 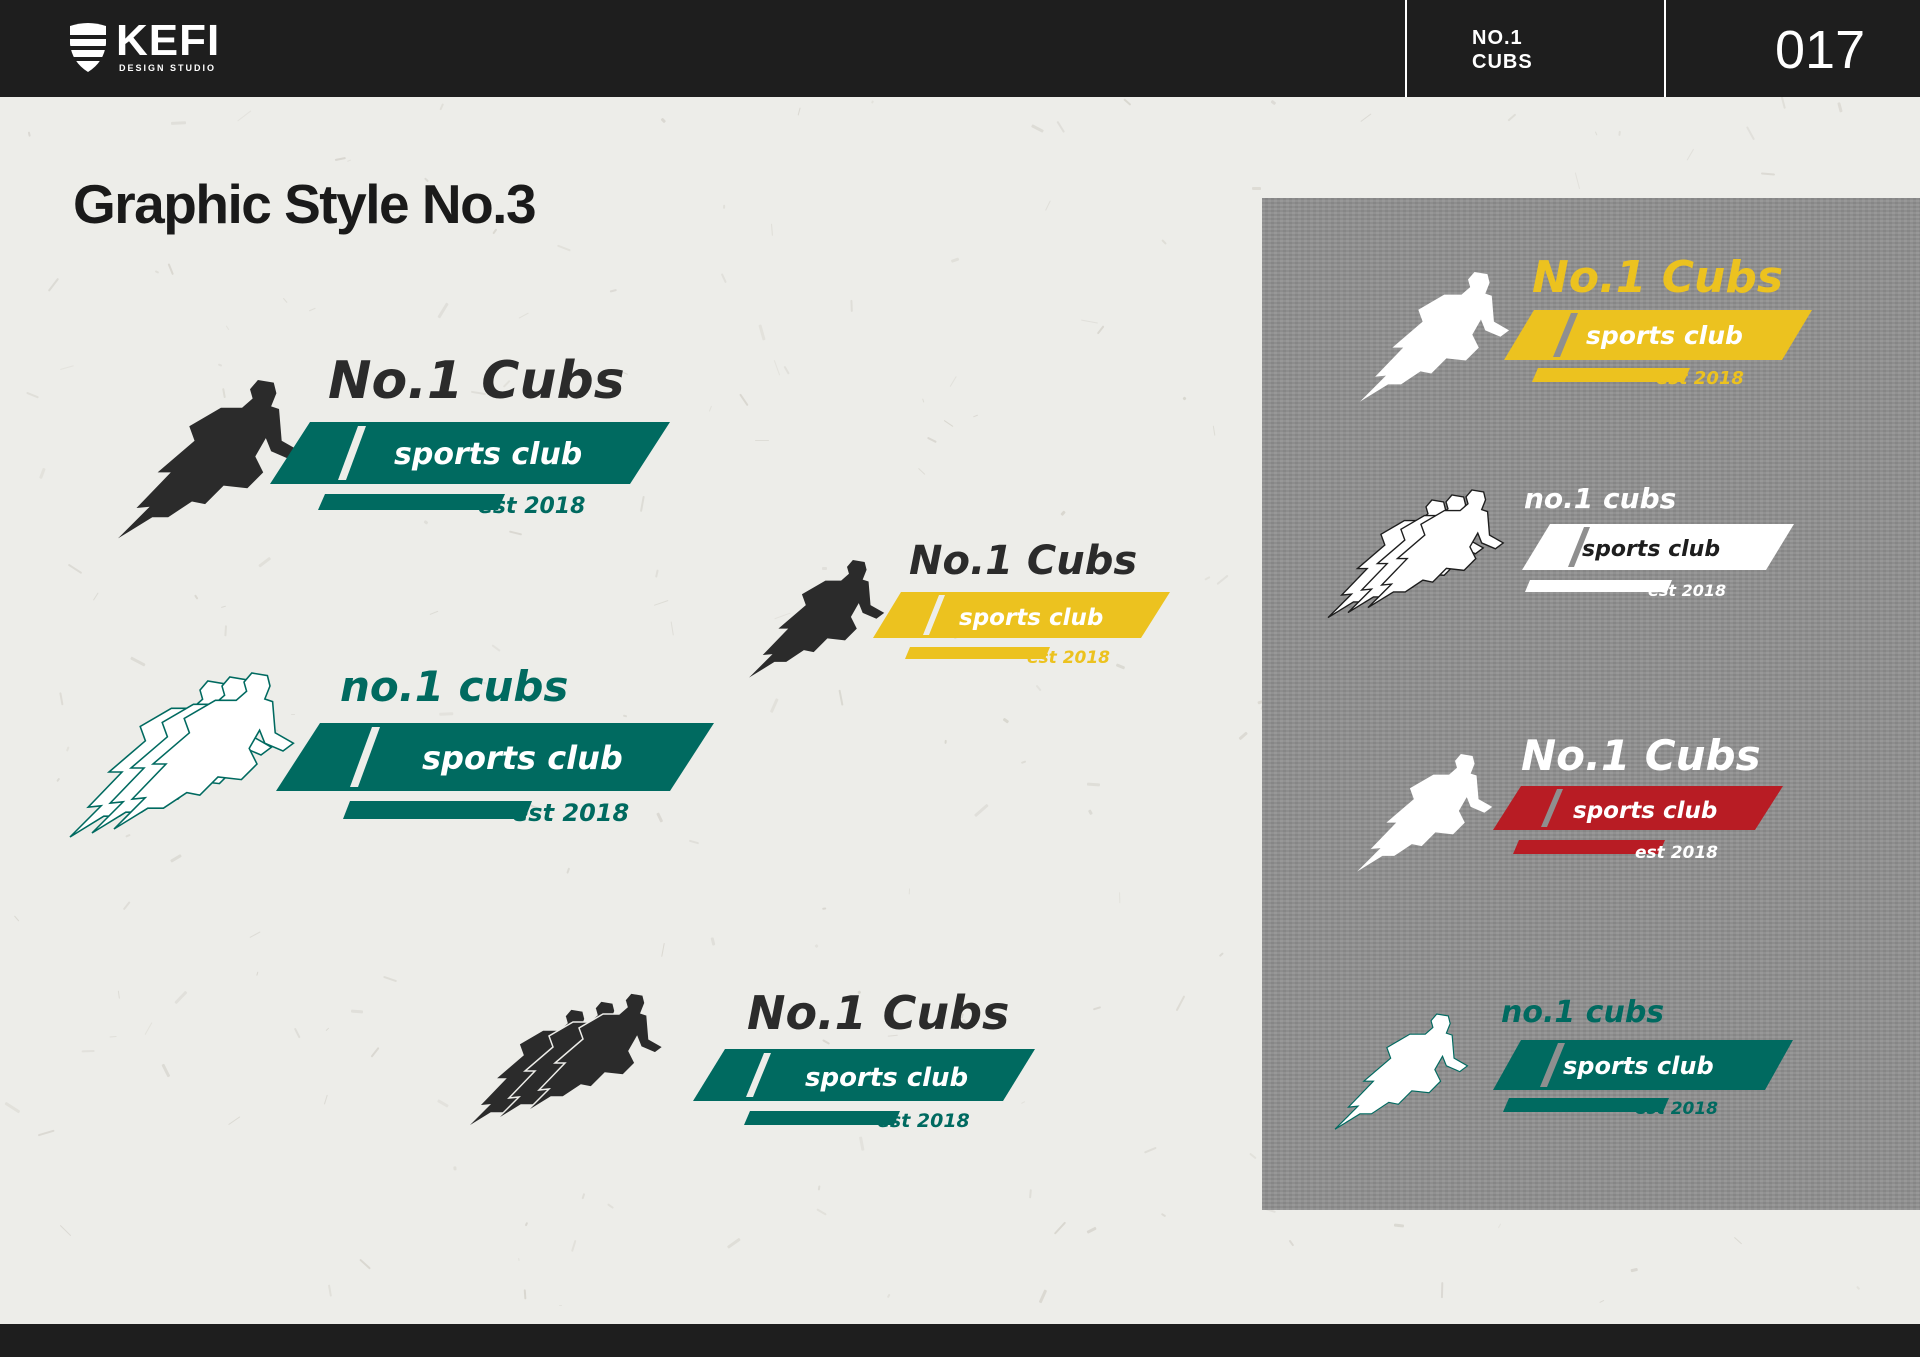 I want to click on logo-variant-5: No.1 Cubs sports club est 2018, so click(x=1588, y=325).